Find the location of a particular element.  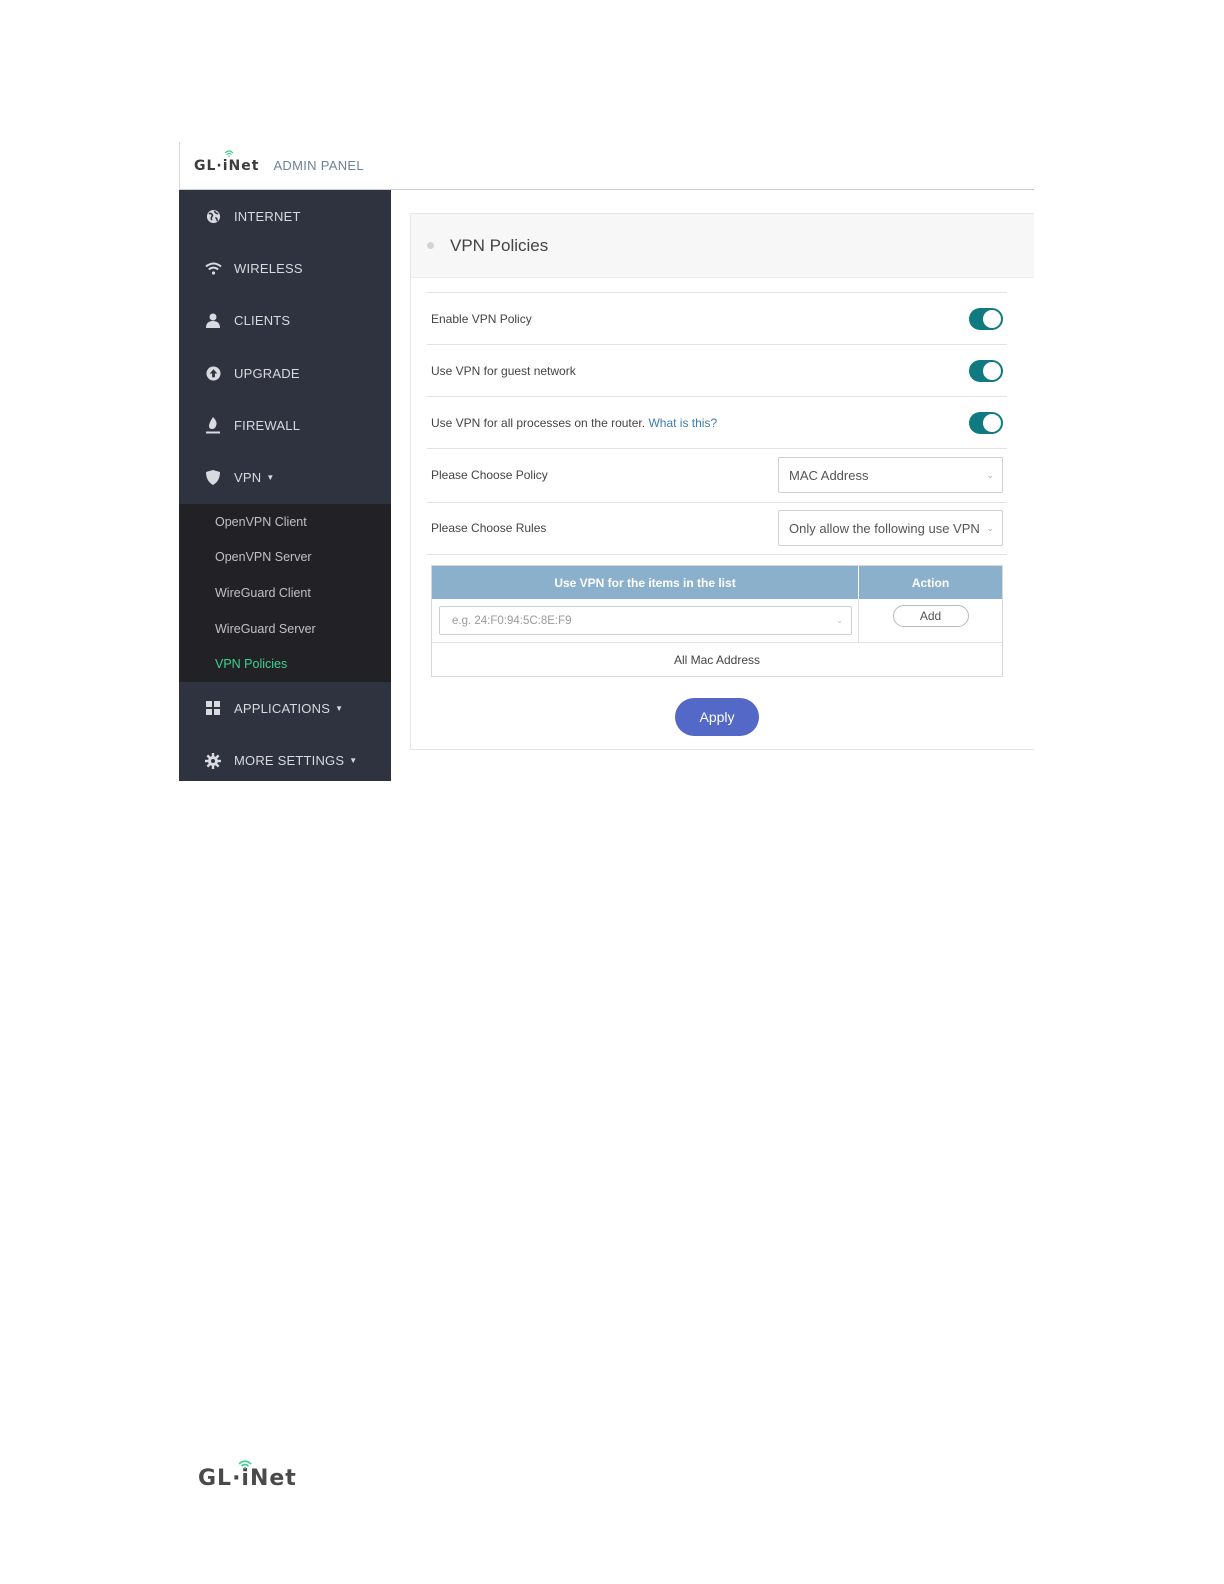

all-processes-label: Use VPN for all processes on the router. is located at coordinates (538, 422).